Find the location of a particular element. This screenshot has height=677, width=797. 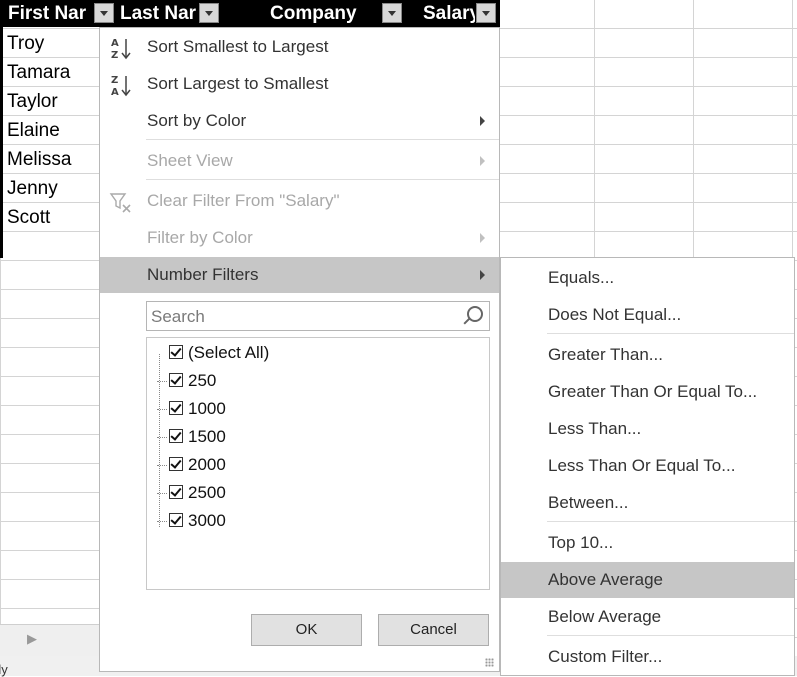

search-box is located at coordinates (318, 316).